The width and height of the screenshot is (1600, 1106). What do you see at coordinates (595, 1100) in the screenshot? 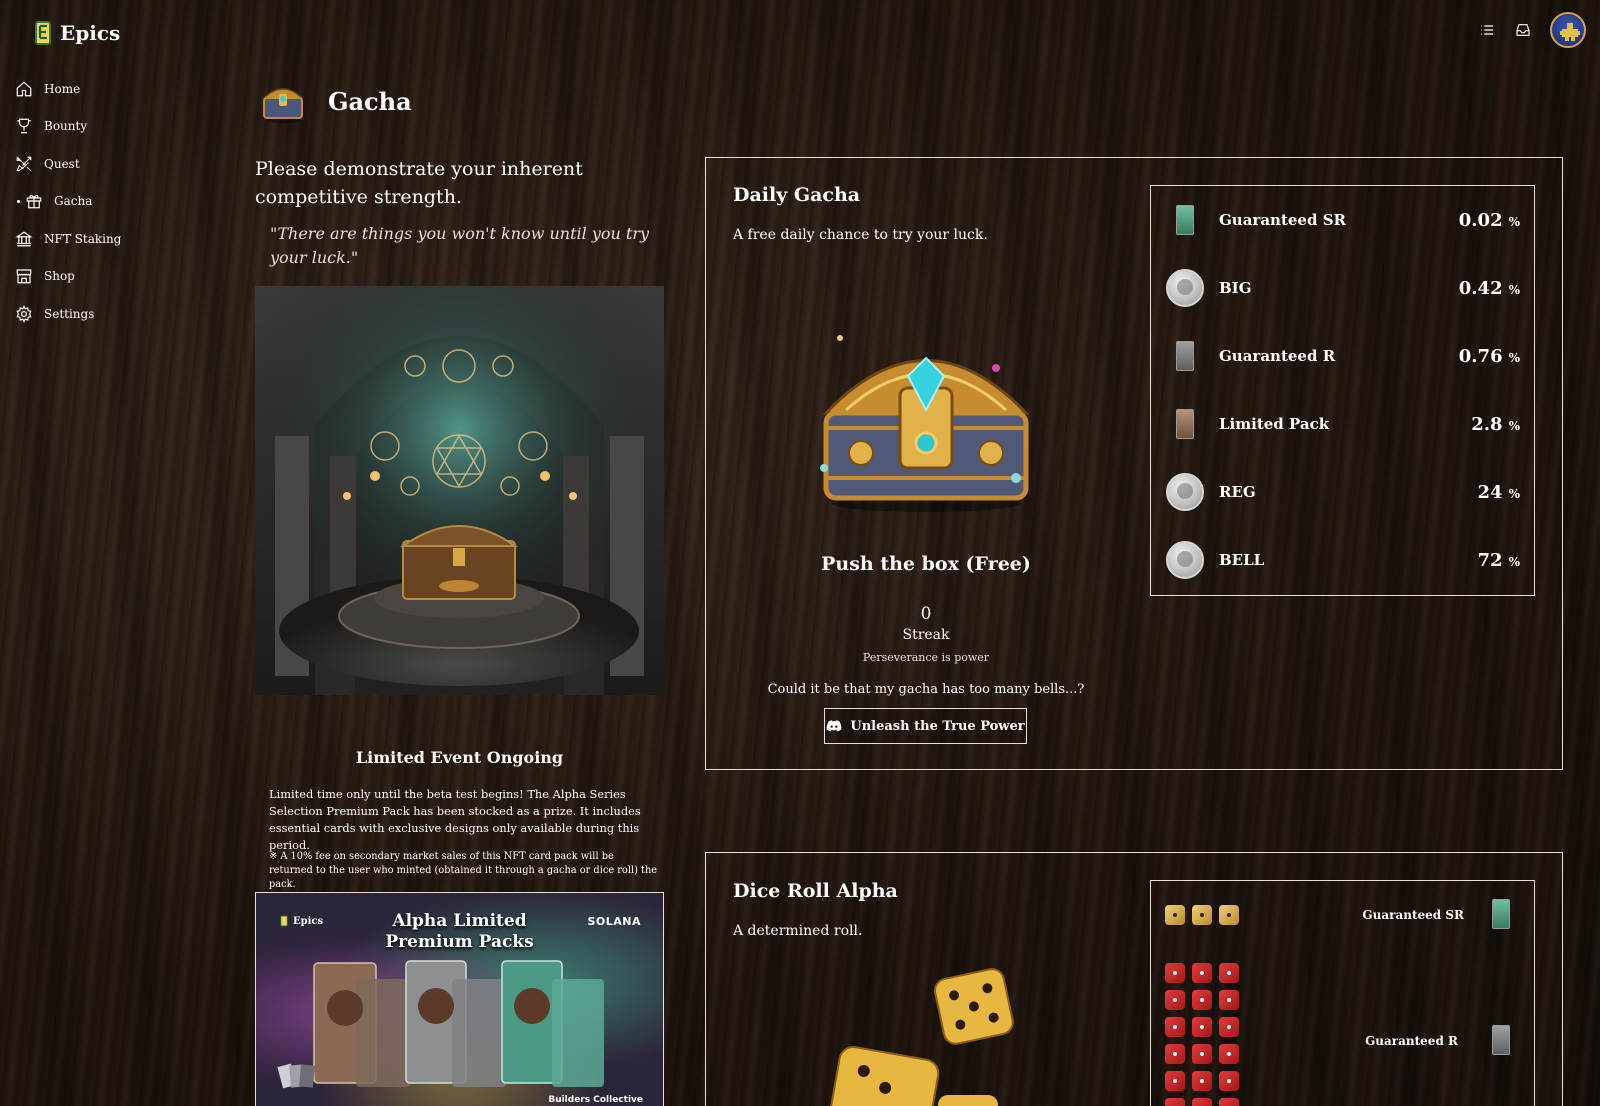
I see `banner-footer: Builders Collective` at bounding box center [595, 1100].